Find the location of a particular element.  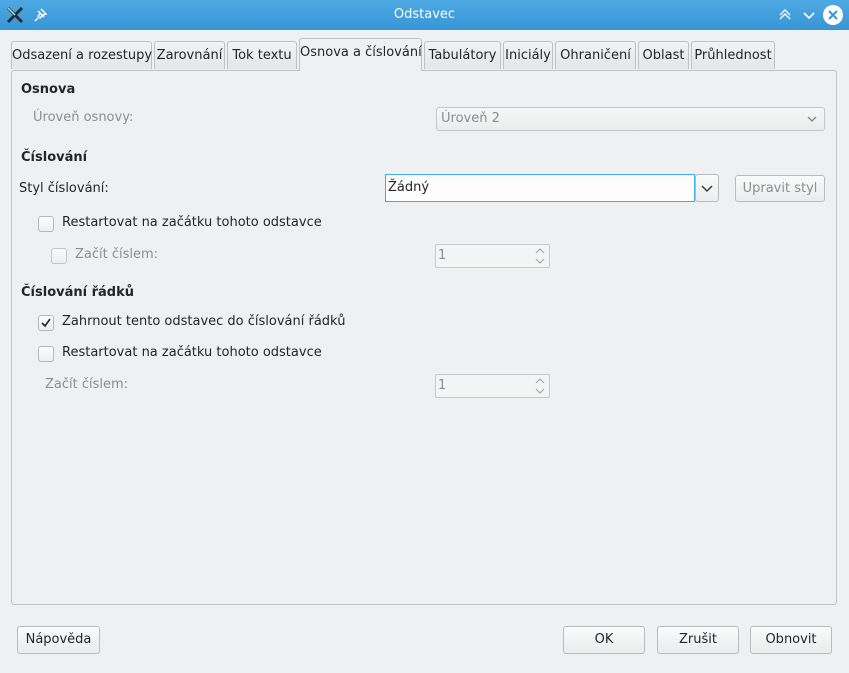

window-title: Odstavec is located at coordinates (424, 14).